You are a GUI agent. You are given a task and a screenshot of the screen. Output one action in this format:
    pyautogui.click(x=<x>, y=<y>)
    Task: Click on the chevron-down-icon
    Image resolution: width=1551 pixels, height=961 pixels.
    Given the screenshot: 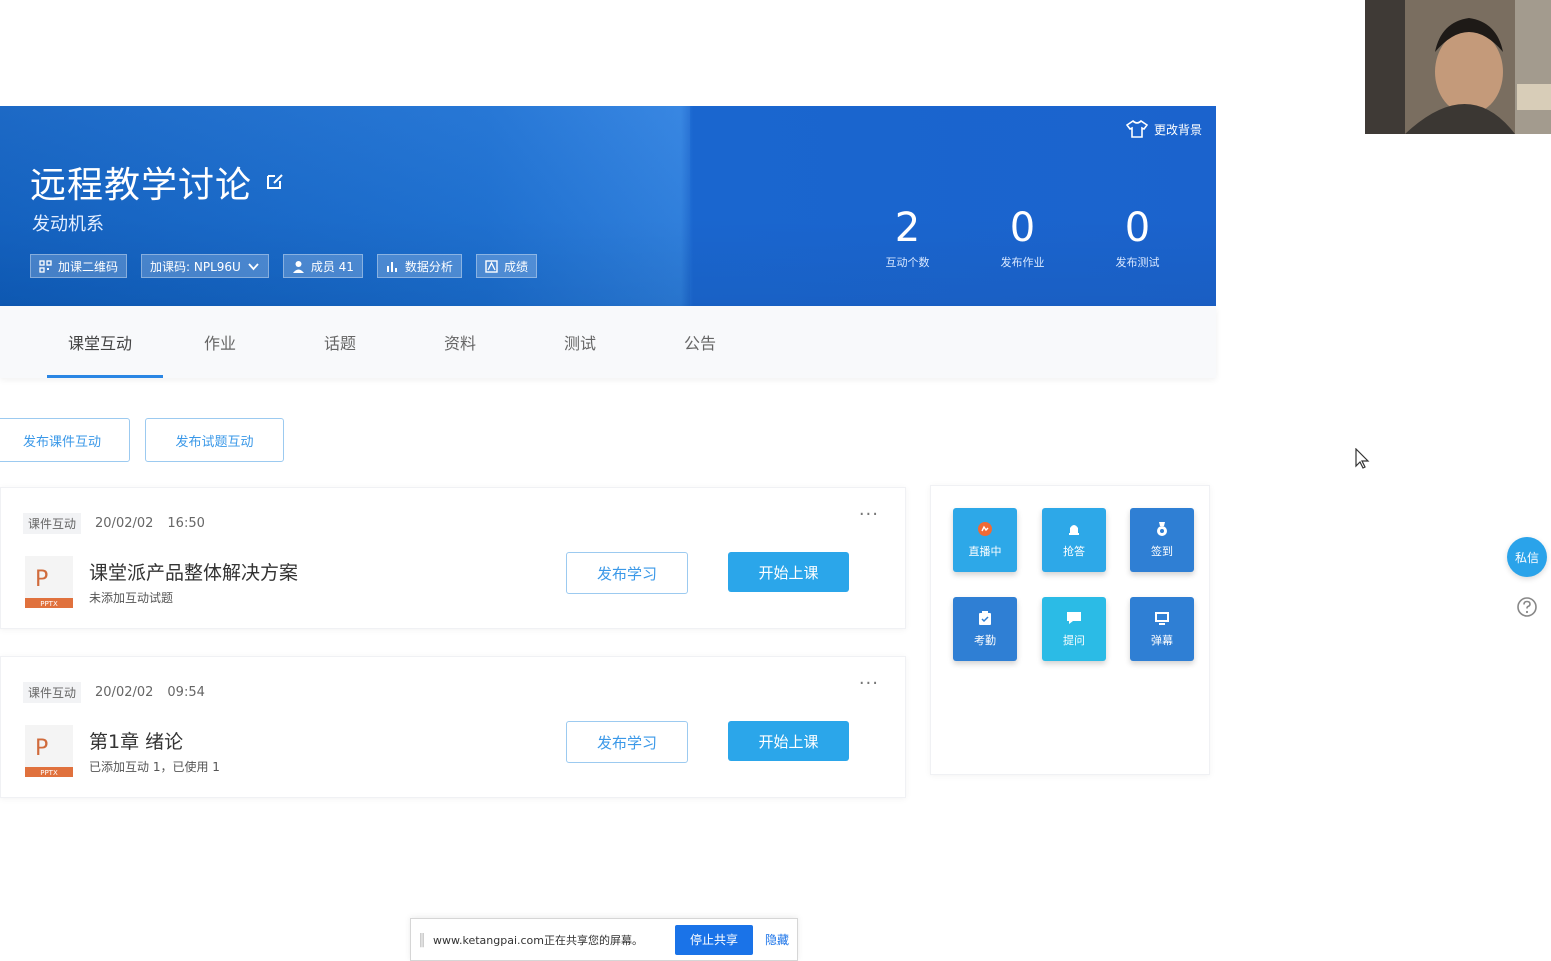 What is the action you would take?
    pyautogui.click(x=253, y=266)
    